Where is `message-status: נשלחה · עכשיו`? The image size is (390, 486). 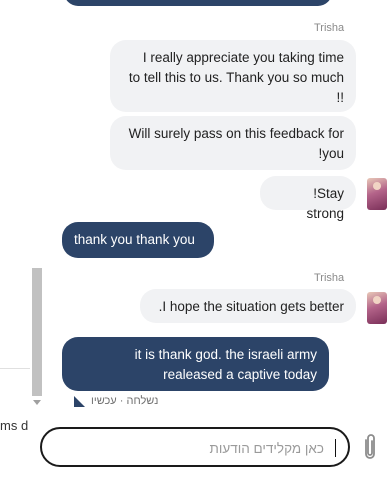 message-status: נשלחה · עכשיו is located at coordinates (116, 401).